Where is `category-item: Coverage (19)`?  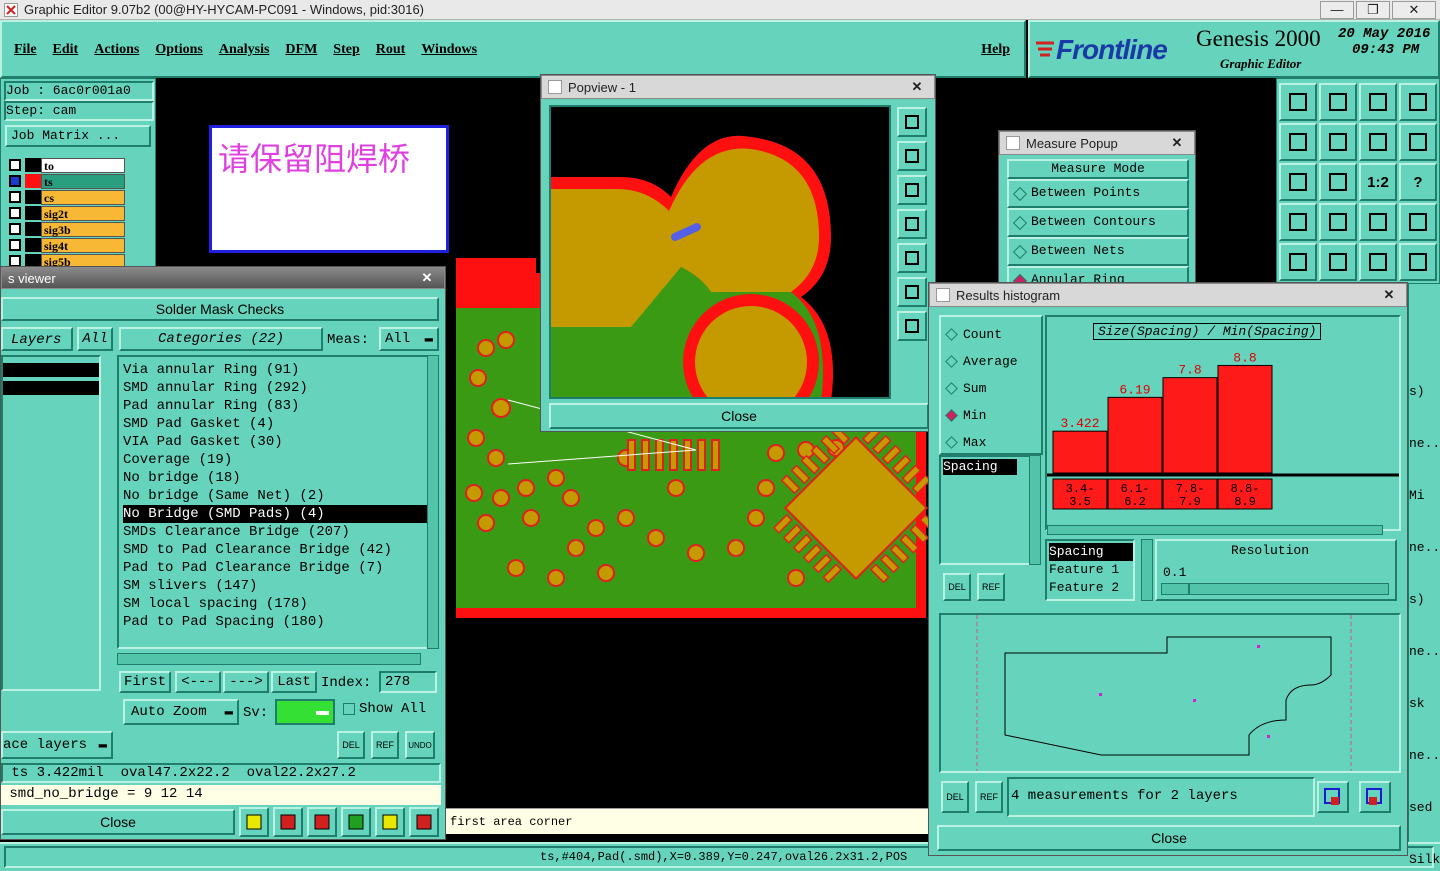
category-item: Coverage (19) is located at coordinates (275, 460).